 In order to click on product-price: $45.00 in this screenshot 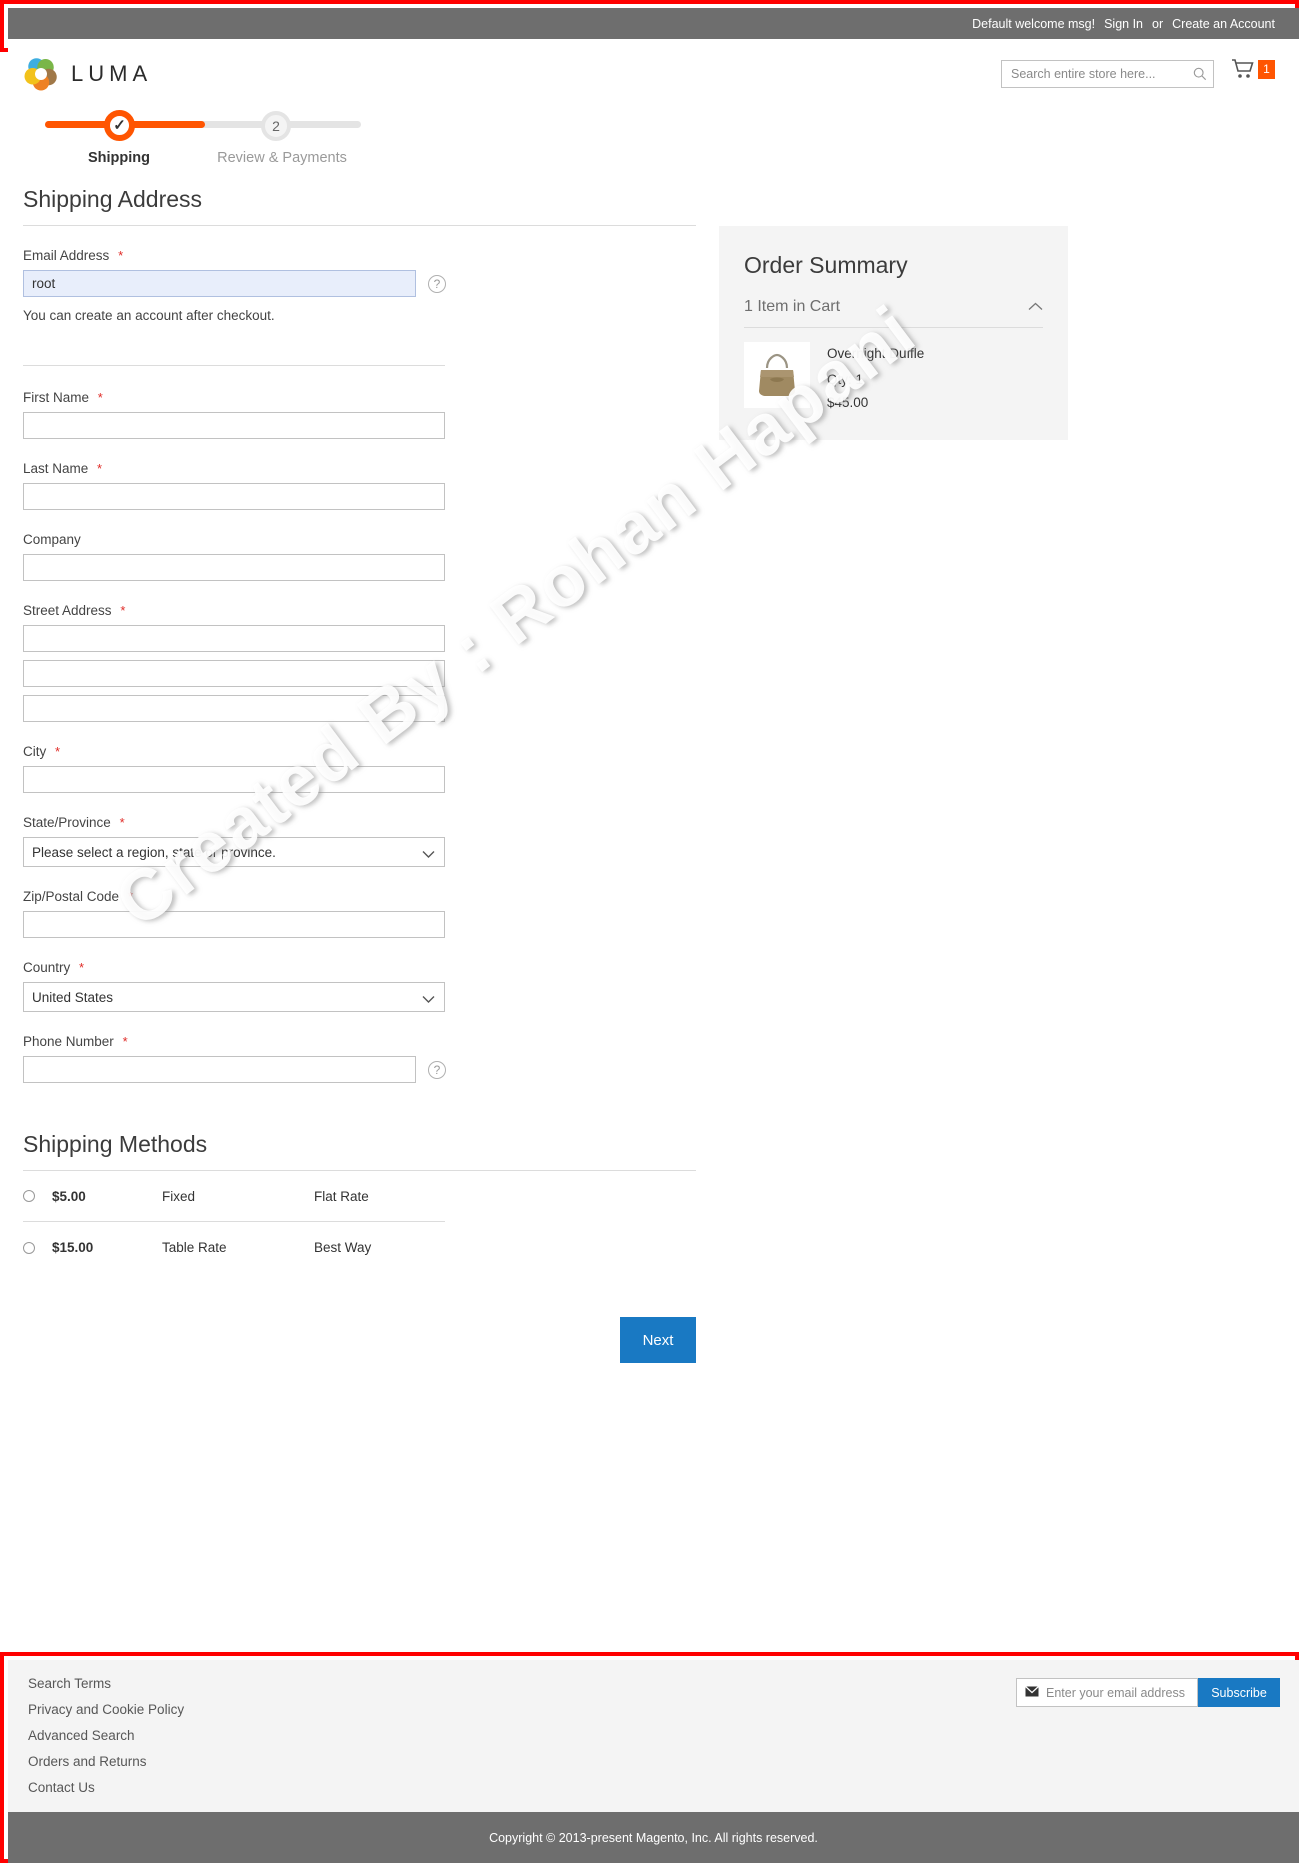, I will do `click(848, 402)`.